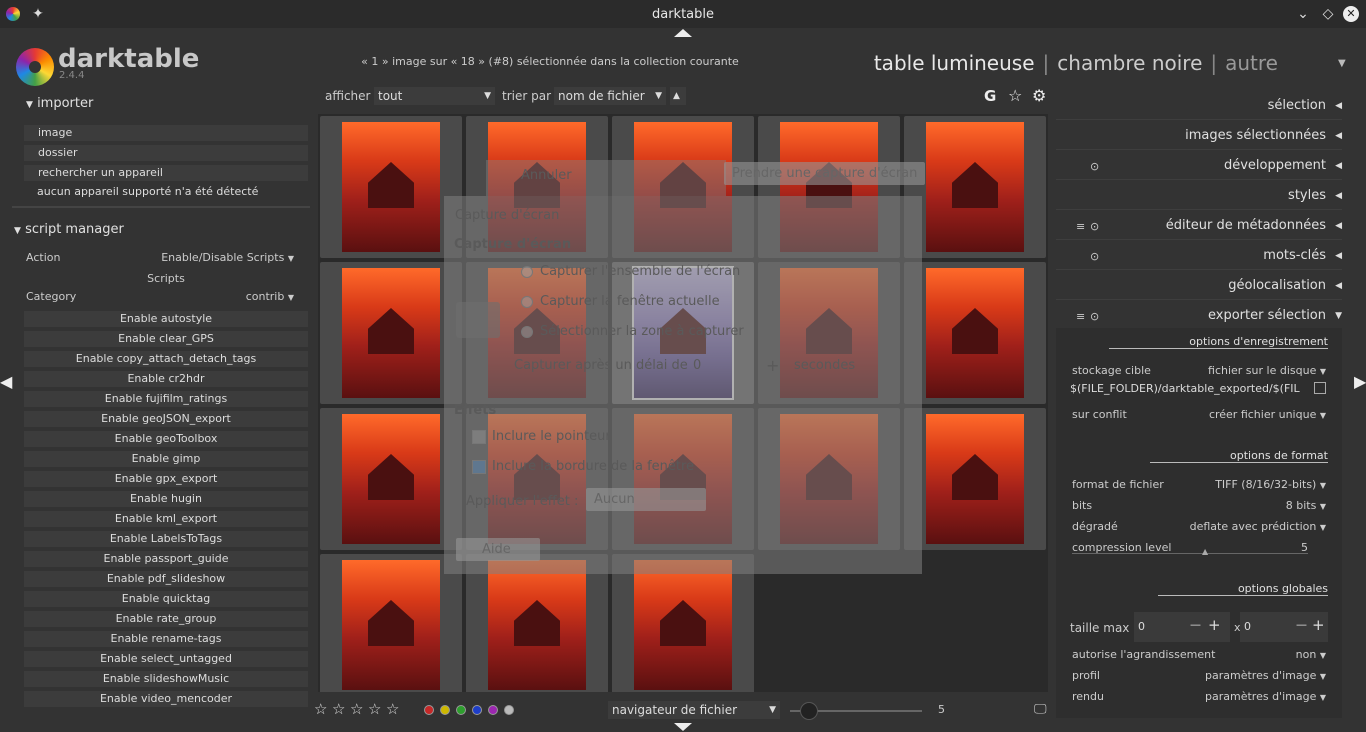 Image resolution: width=1366 pixels, height=732 pixels. Describe the element at coordinates (1342, 63) in the screenshot. I see `views-dropdown-icon: ▼` at that location.